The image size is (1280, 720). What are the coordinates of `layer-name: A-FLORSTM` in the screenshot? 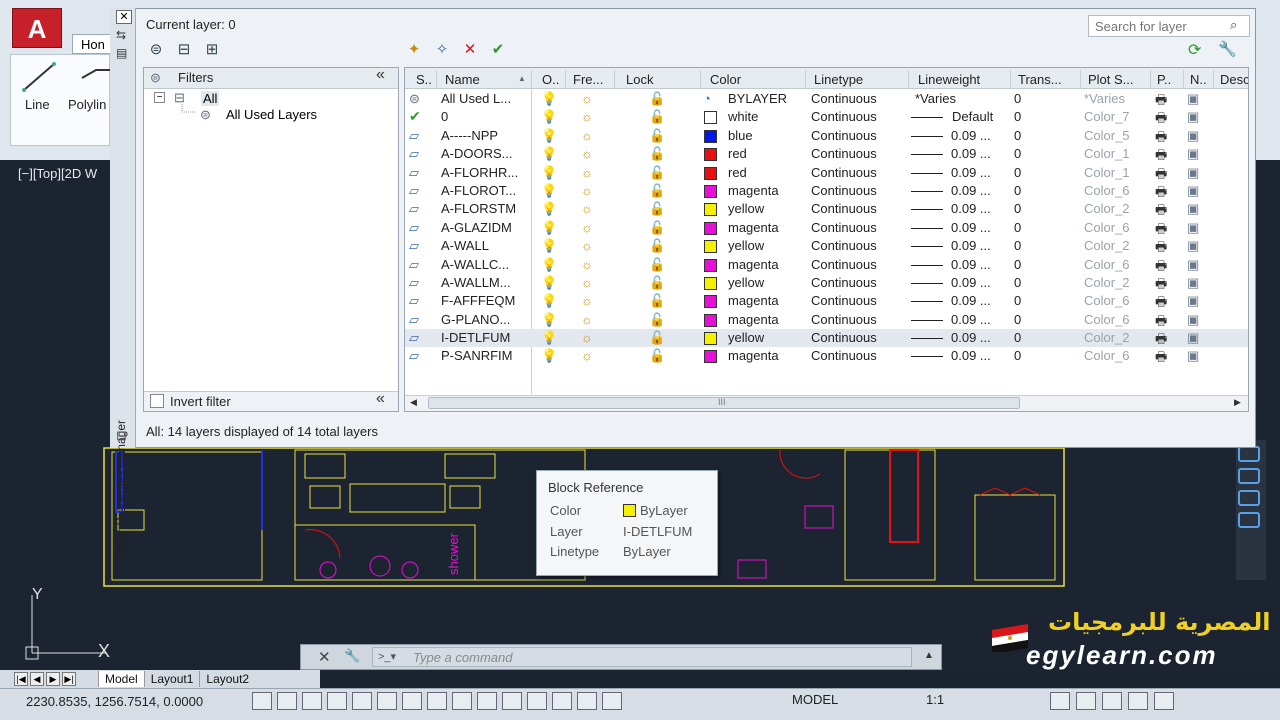 It's located at (478, 208).